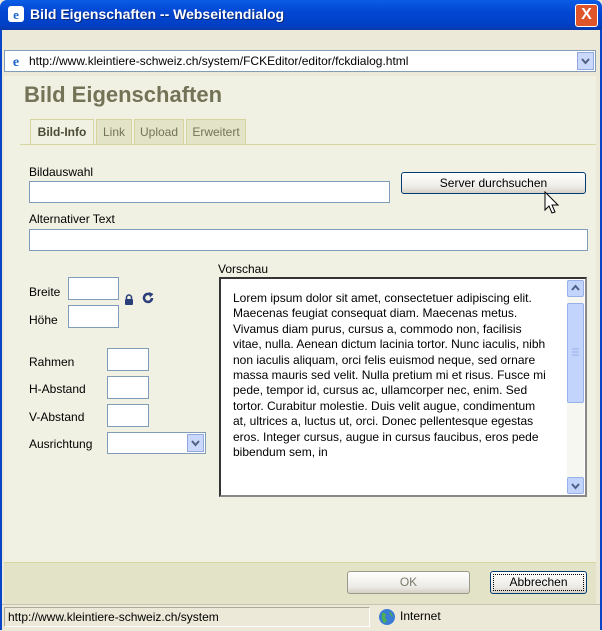 The height and width of the screenshot is (631, 602). I want to click on close-icon: X, so click(586, 14).